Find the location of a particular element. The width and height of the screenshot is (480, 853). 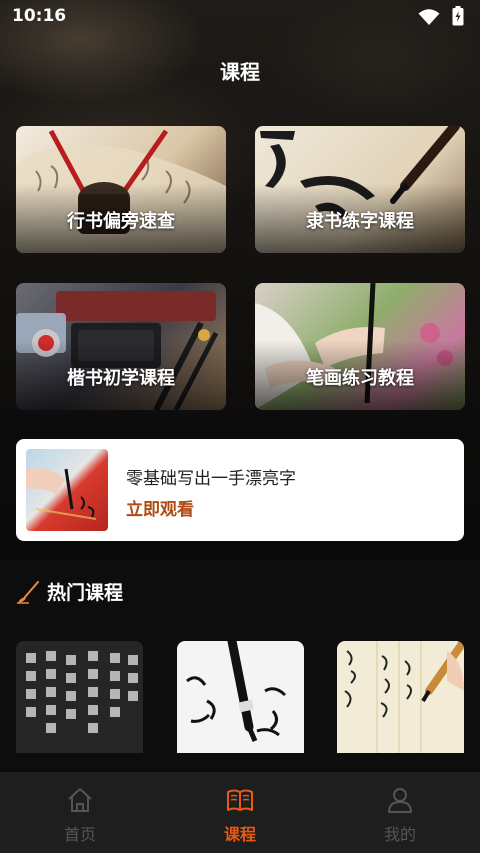

course-card-label: 行书偏旁速查 is located at coordinates (121, 221).